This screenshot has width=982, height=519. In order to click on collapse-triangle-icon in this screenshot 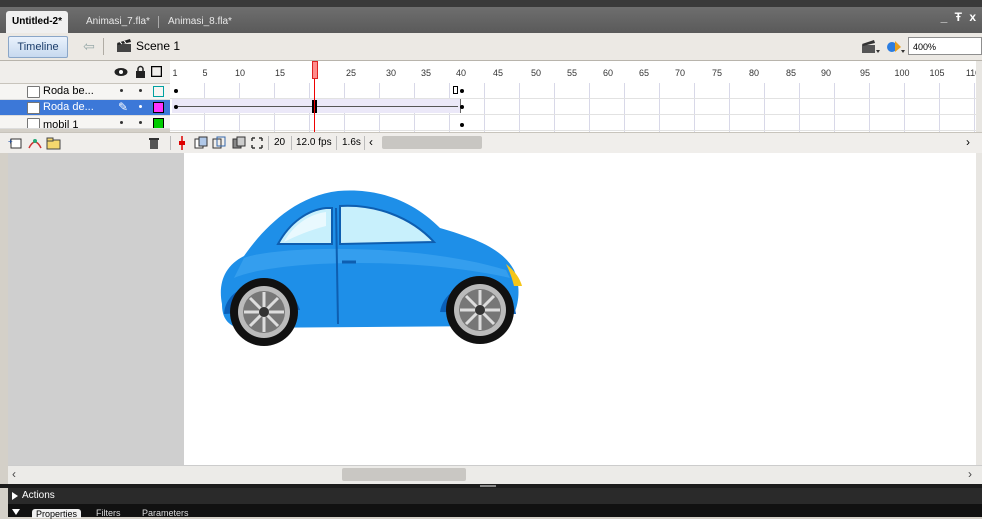, I will do `click(16, 512)`.